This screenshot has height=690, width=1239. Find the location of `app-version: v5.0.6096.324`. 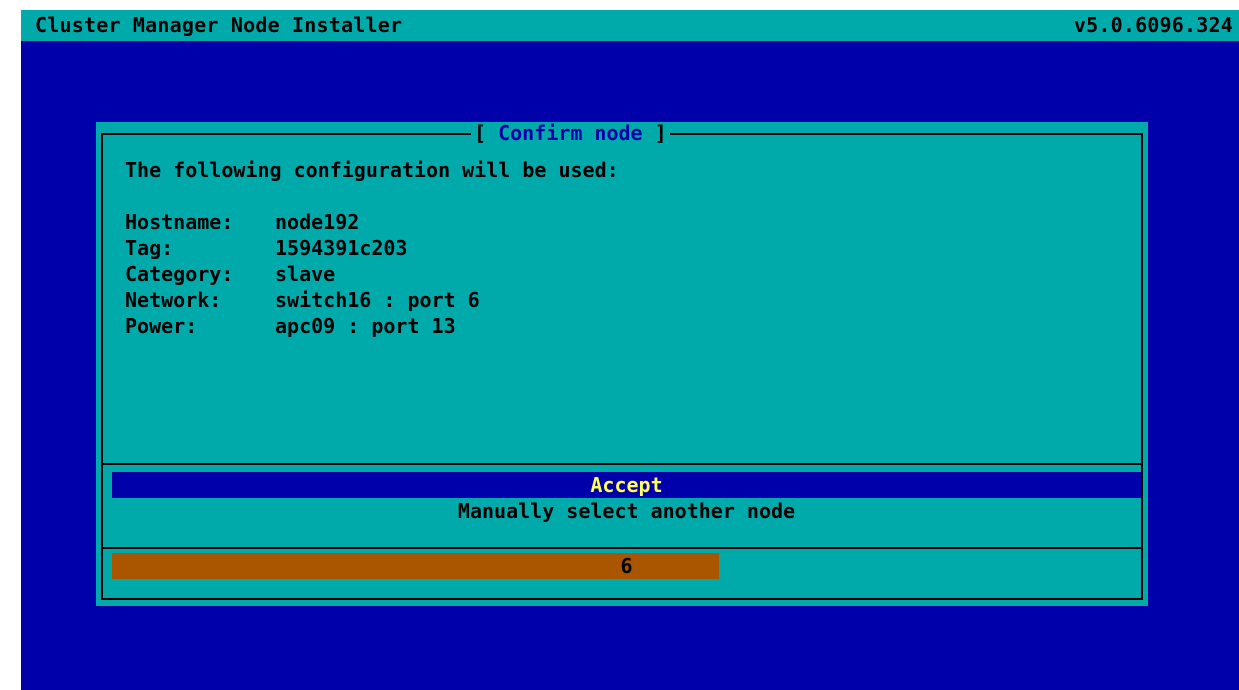

app-version: v5.0.6096.324 is located at coordinates (1153, 25).